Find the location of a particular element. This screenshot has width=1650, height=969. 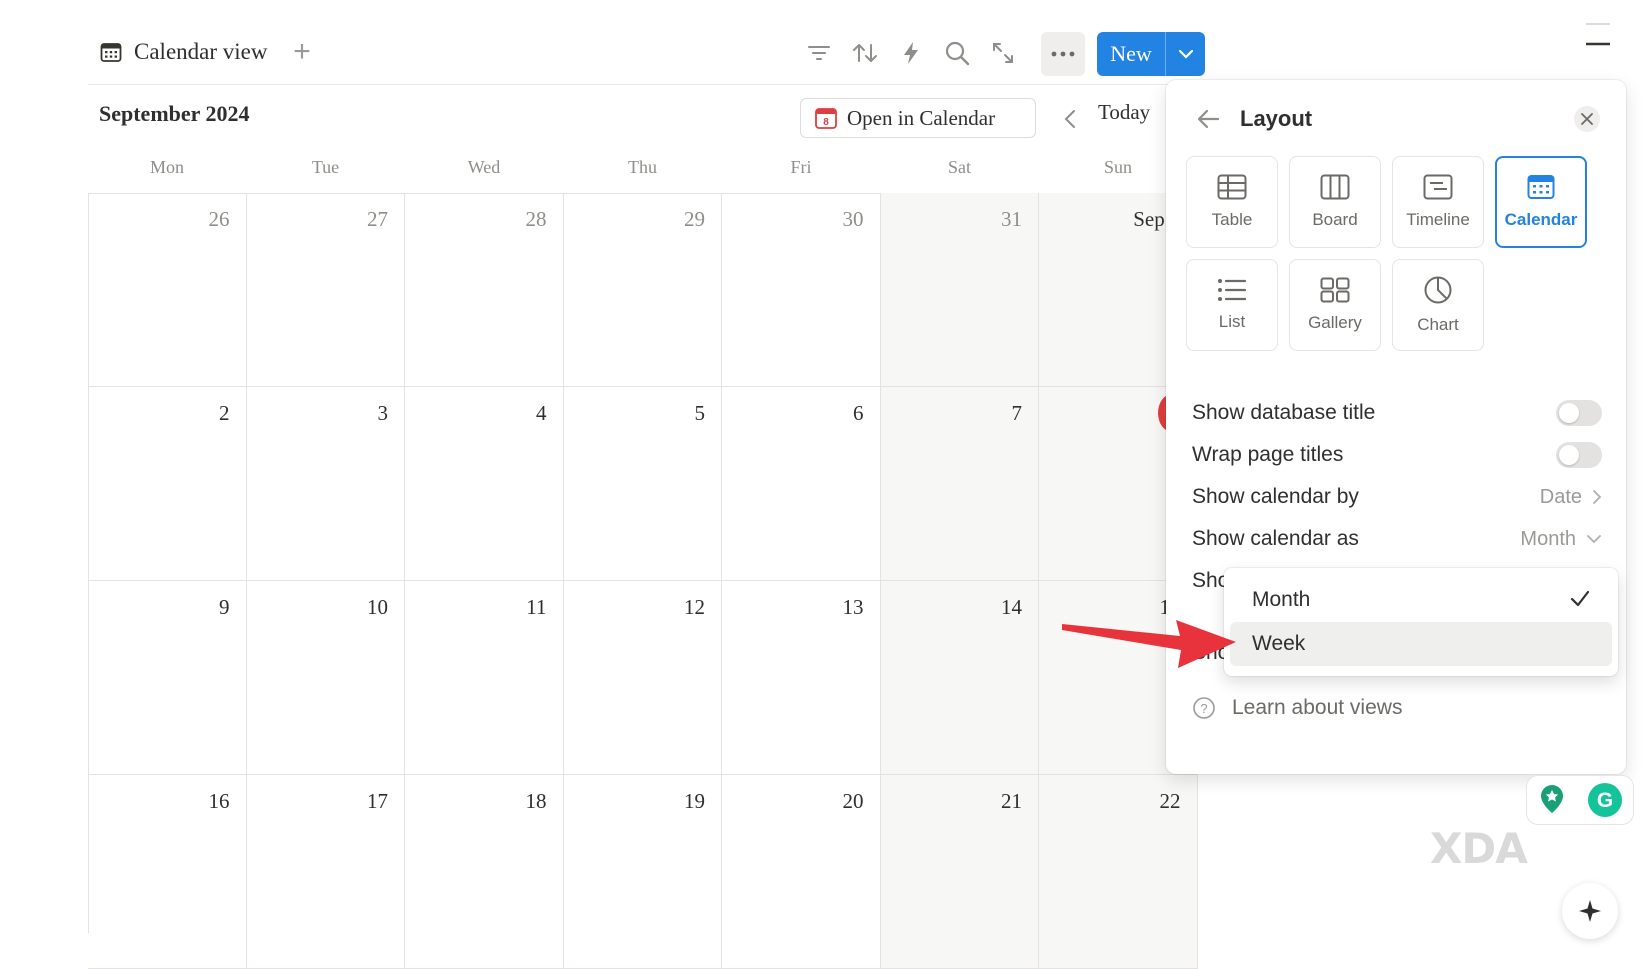

watermark-logo: XDA is located at coordinates (1479, 848).